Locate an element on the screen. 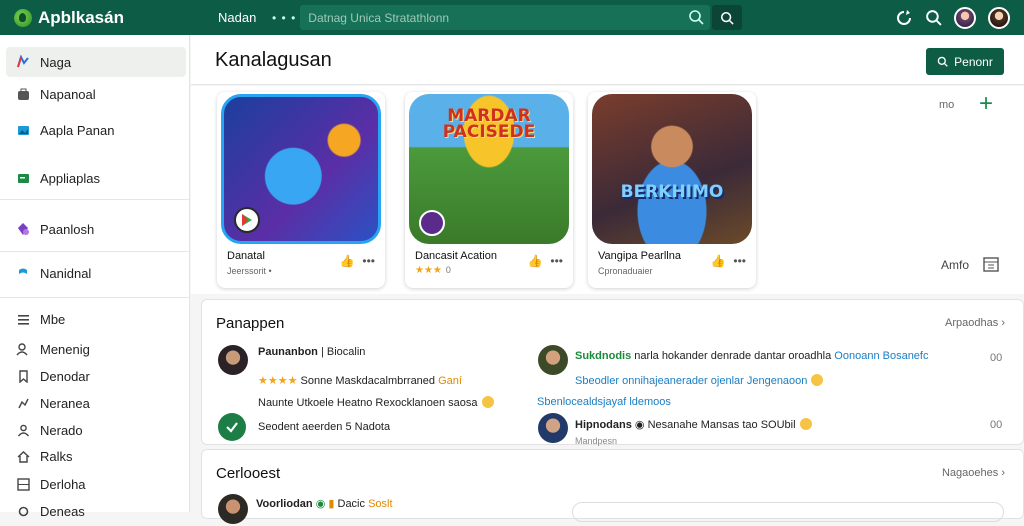 The image size is (1024, 526). sidebar-item-label: Deneas is located at coordinates (62, 511).